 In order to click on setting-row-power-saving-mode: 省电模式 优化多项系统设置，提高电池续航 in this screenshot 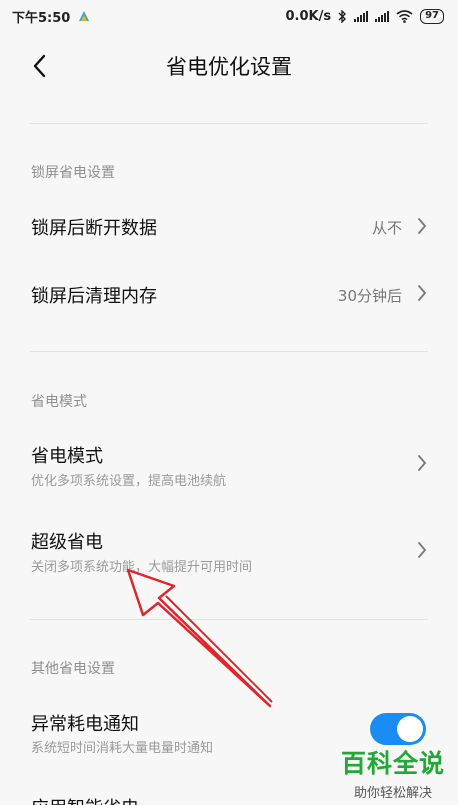, I will do `click(229, 463)`.